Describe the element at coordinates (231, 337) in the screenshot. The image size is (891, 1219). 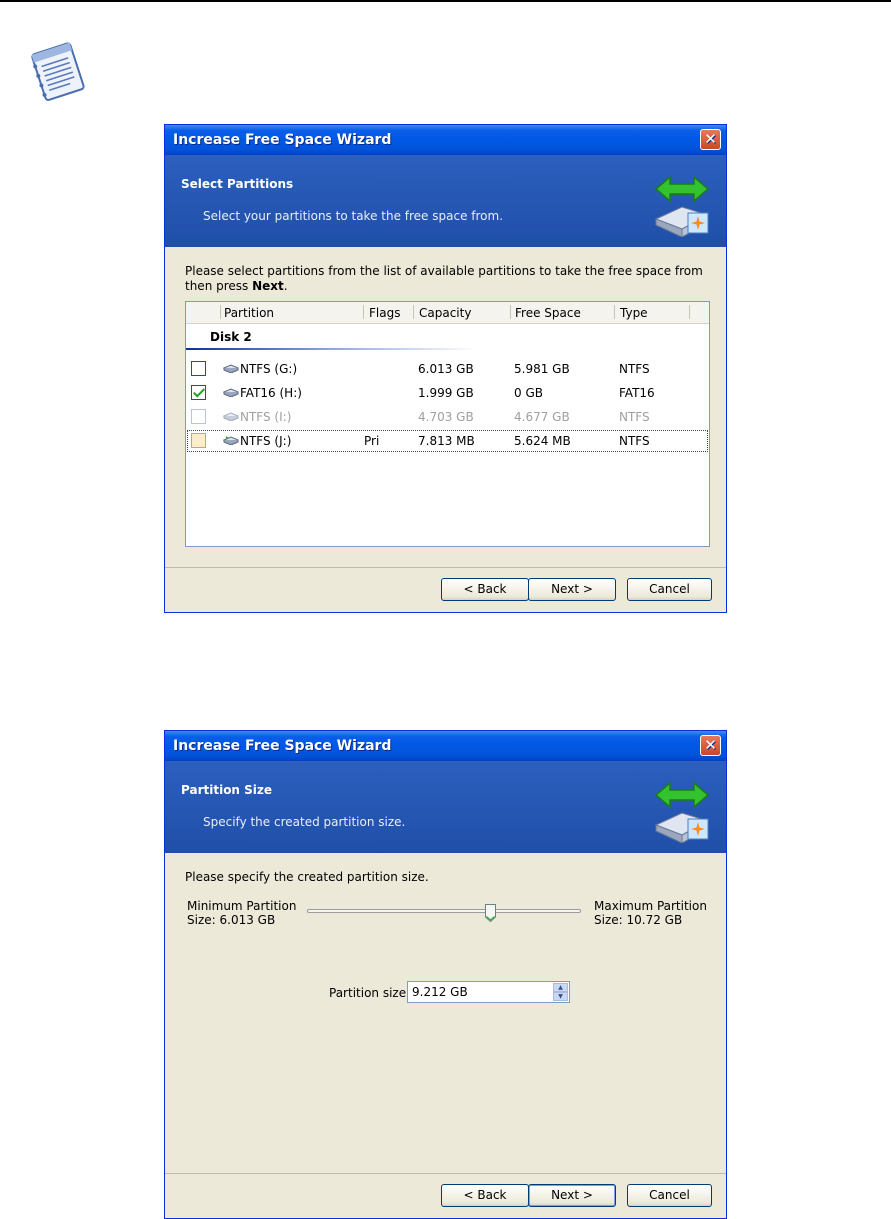
I see `disk-label: Disk 2` at that location.